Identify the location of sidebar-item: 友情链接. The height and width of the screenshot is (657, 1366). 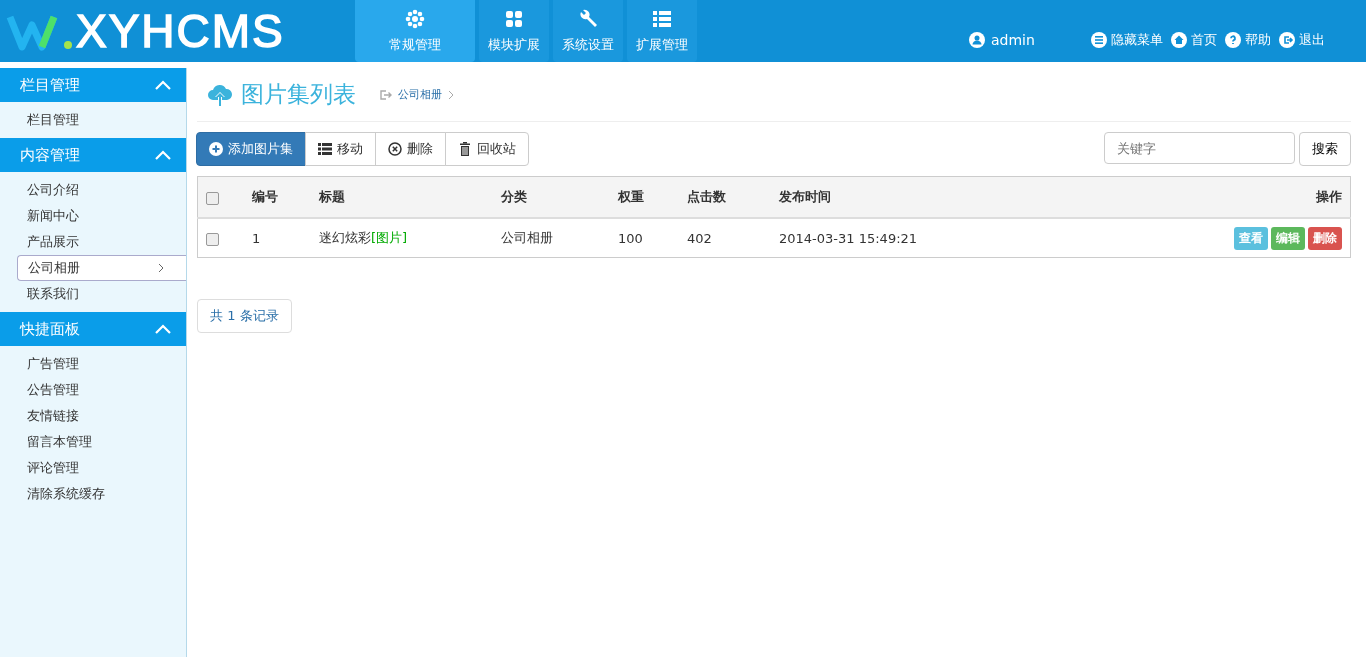
(101, 416).